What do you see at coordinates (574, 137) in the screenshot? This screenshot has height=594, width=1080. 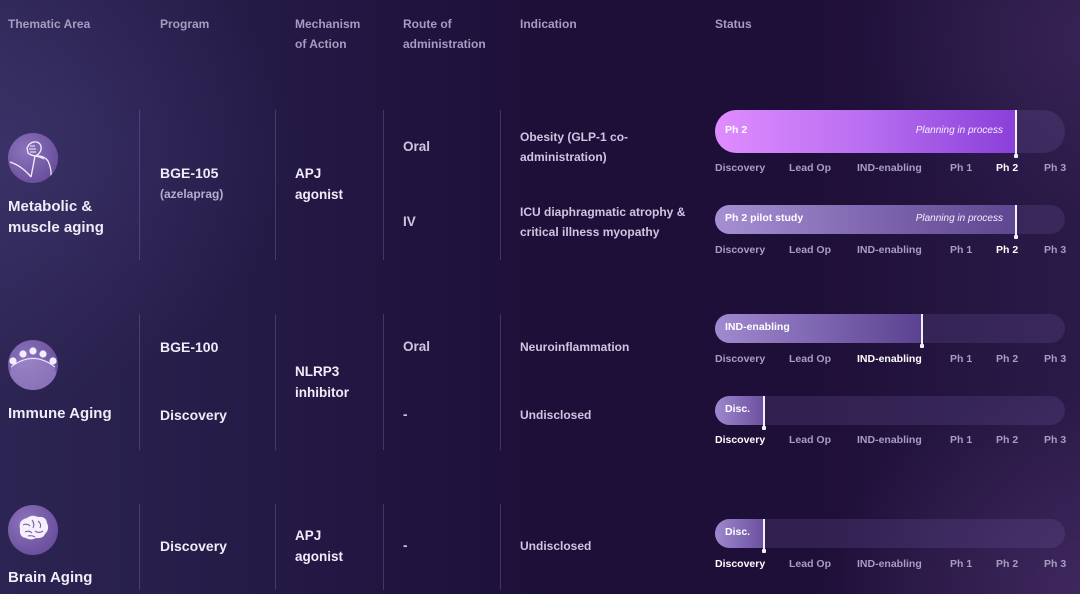 I see `indication-line1: Obesity (GLP-1 co-` at bounding box center [574, 137].